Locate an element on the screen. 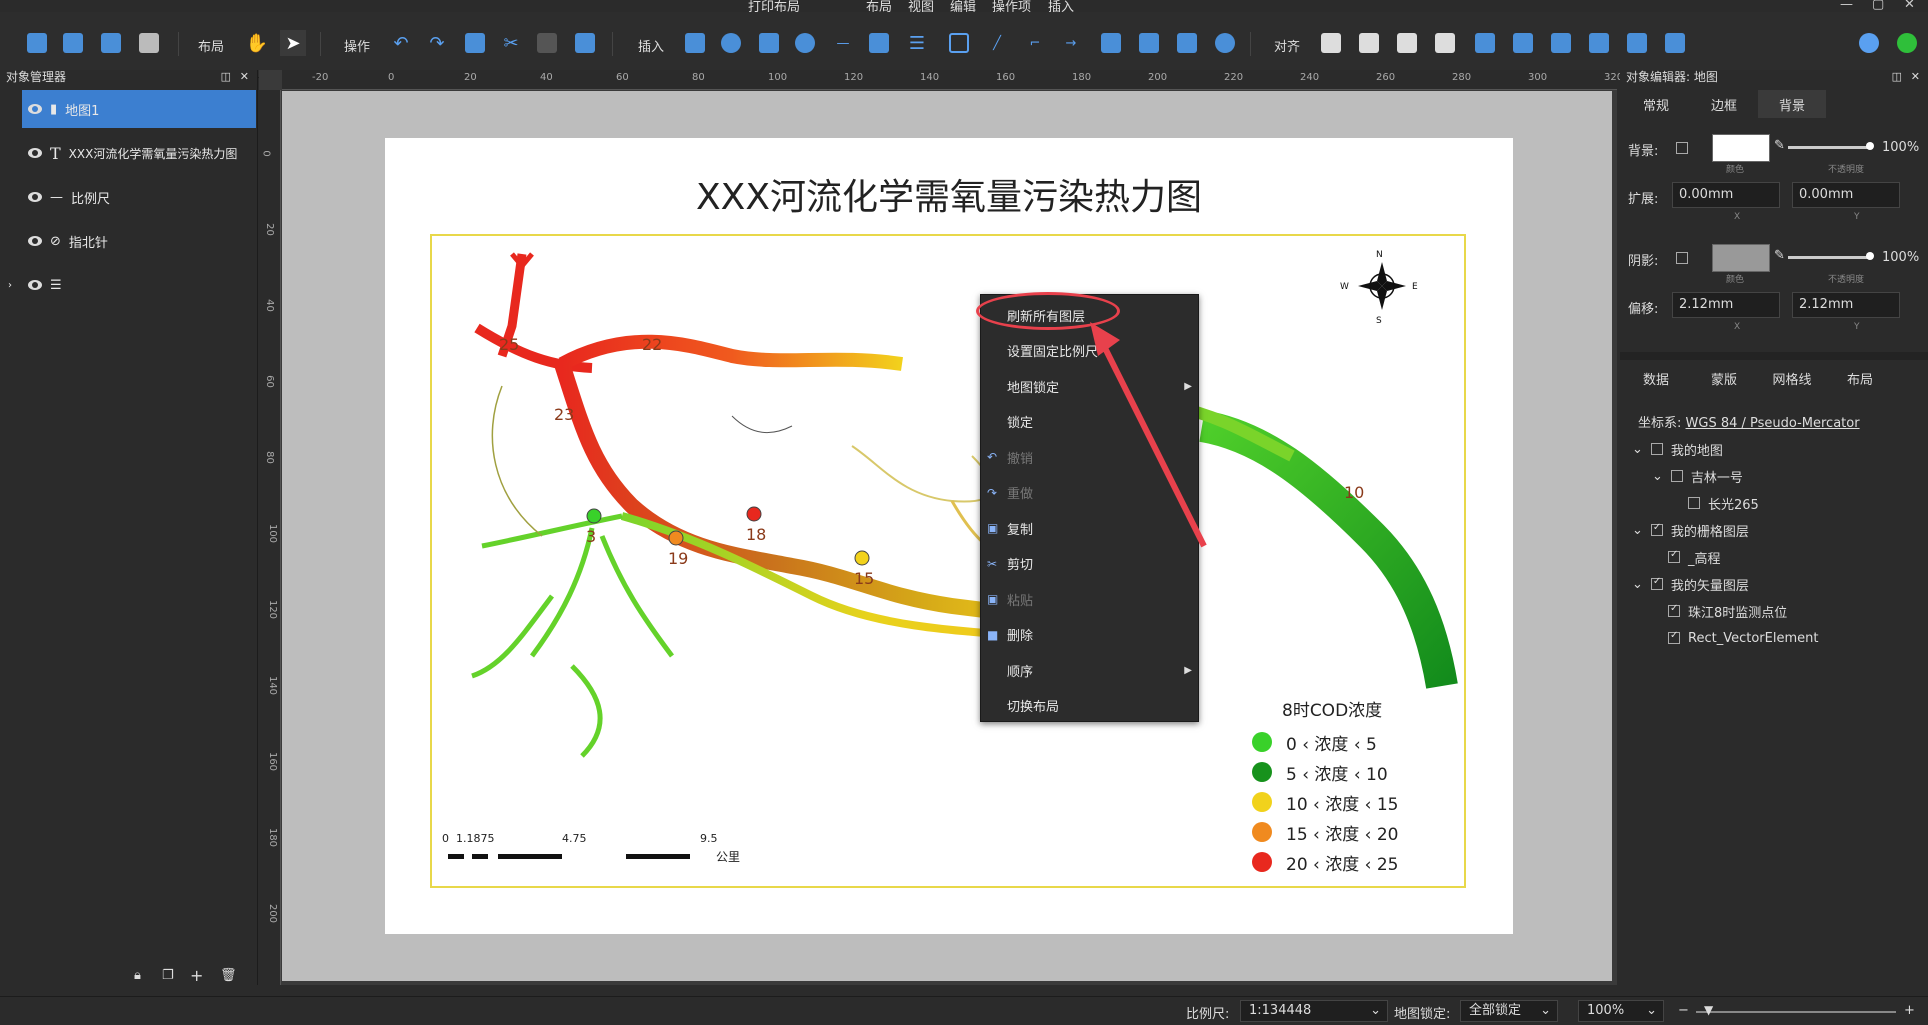  insert-map-icon is located at coordinates (695, 43).